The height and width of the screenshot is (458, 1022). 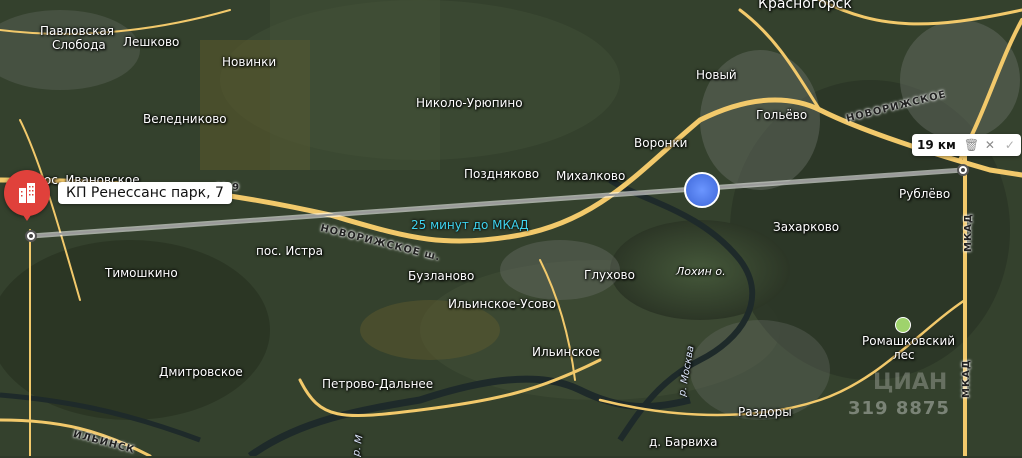 What do you see at coordinates (185, 119) in the screenshot?
I see `place-velednikovo: Веледниково` at bounding box center [185, 119].